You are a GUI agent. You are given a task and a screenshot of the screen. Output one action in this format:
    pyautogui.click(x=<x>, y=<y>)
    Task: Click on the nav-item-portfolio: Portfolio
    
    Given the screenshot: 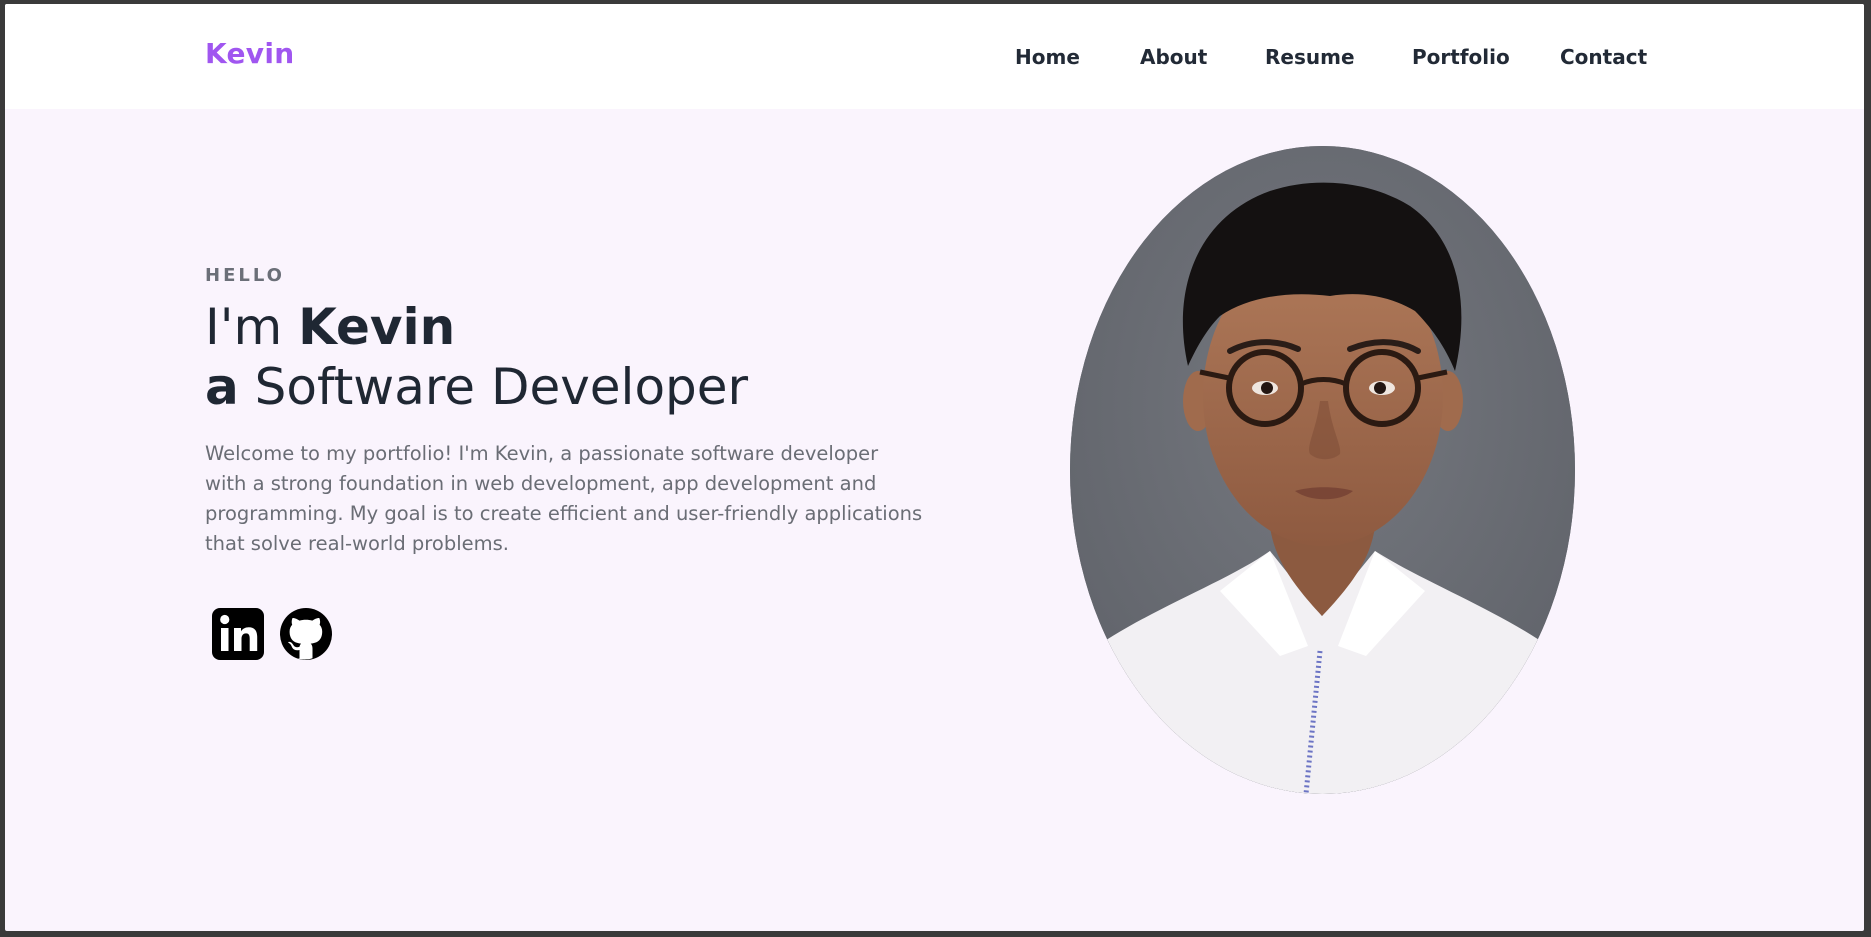 What is the action you would take?
    pyautogui.click(x=1461, y=57)
    